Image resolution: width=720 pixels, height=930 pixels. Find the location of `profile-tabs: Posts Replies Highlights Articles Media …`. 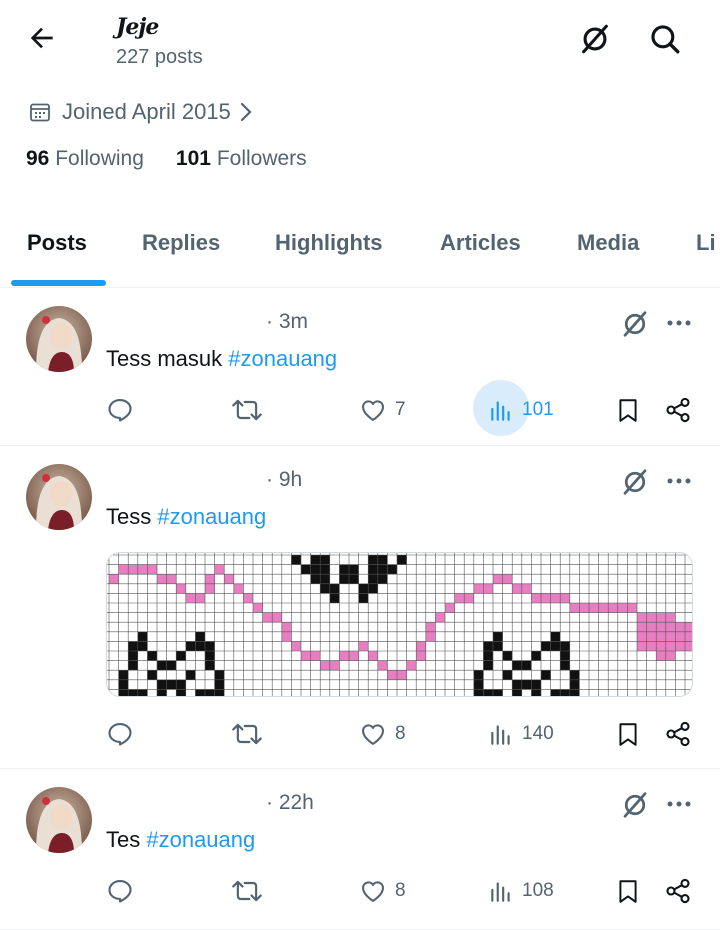

profile-tabs: Posts Replies Highlights Articles Media … is located at coordinates (360, 255).